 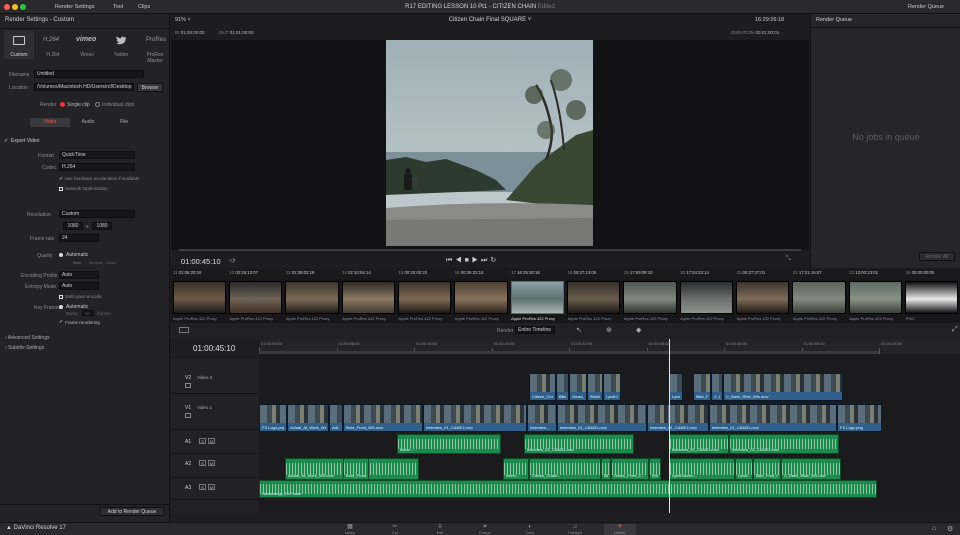 What do you see at coordinates (638, 330) in the screenshot?
I see `marker-icon: ◆` at bounding box center [638, 330].